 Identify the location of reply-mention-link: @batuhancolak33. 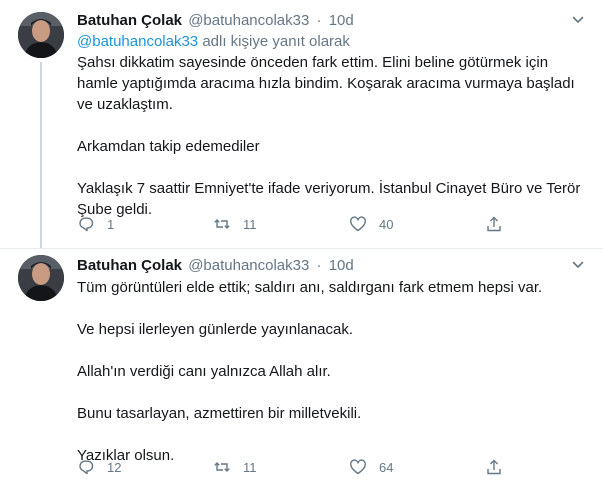
(137, 41).